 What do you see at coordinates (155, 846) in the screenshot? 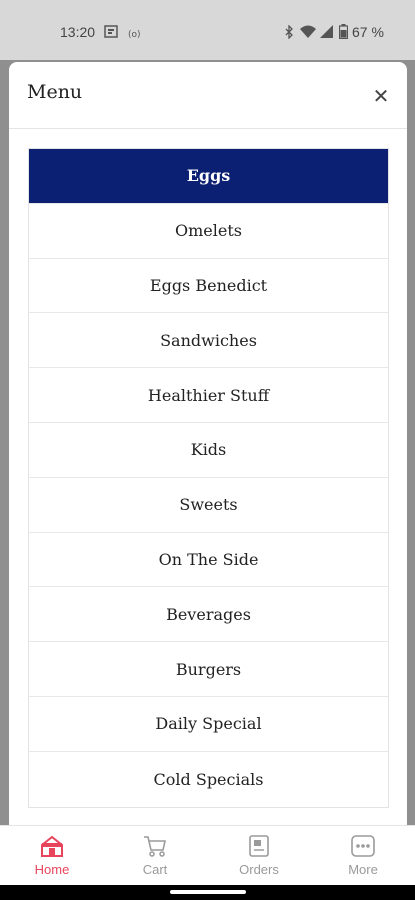
I see `cart-icon` at bounding box center [155, 846].